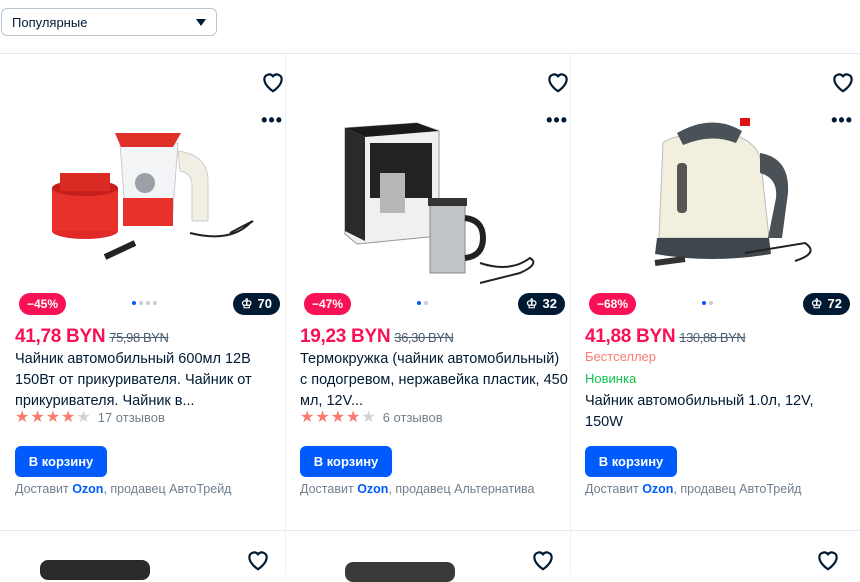  What do you see at coordinates (328, 304) in the screenshot?
I see `discount-badge: −47%` at bounding box center [328, 304].